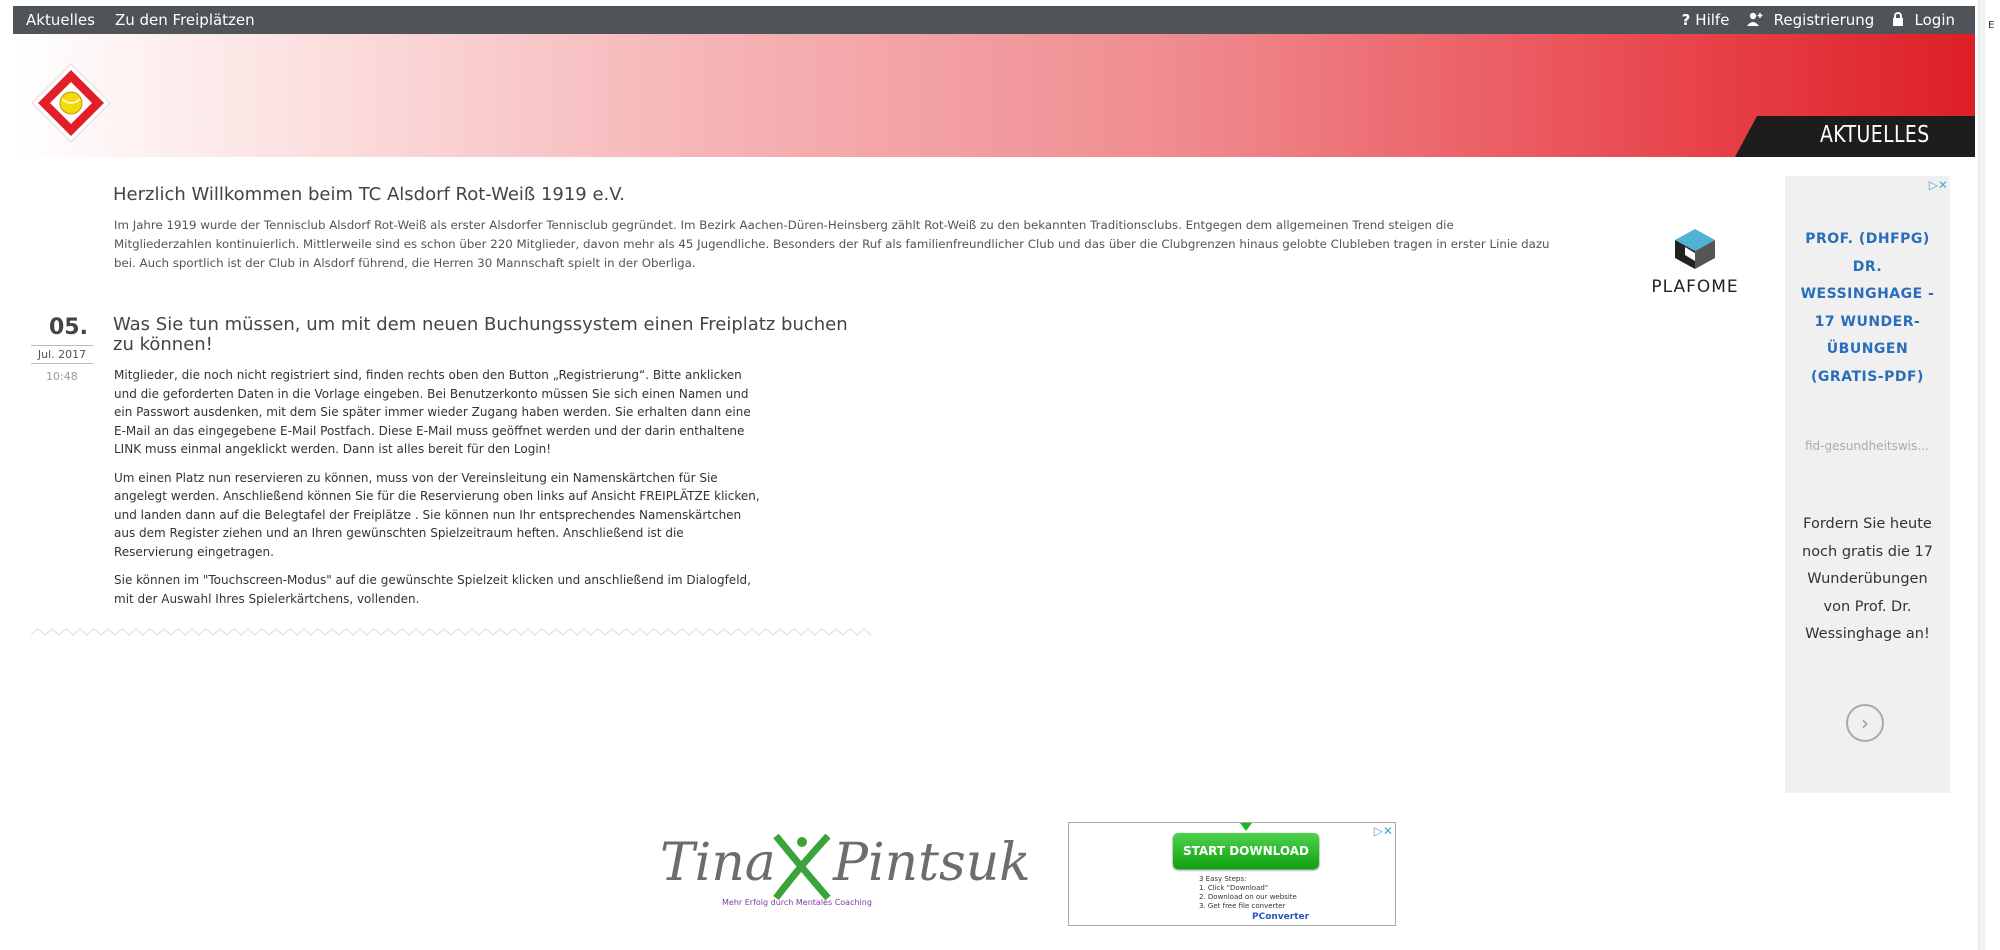 The image size is (2000, 950). I want to click on login-link: Login, so click(1923, 20).